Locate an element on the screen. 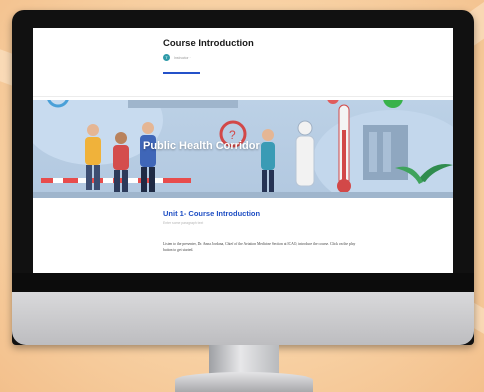 This screenshot has width=484, height=392. unit-subtitle: Enter some paragraph text is located at coordinates (183, 223).